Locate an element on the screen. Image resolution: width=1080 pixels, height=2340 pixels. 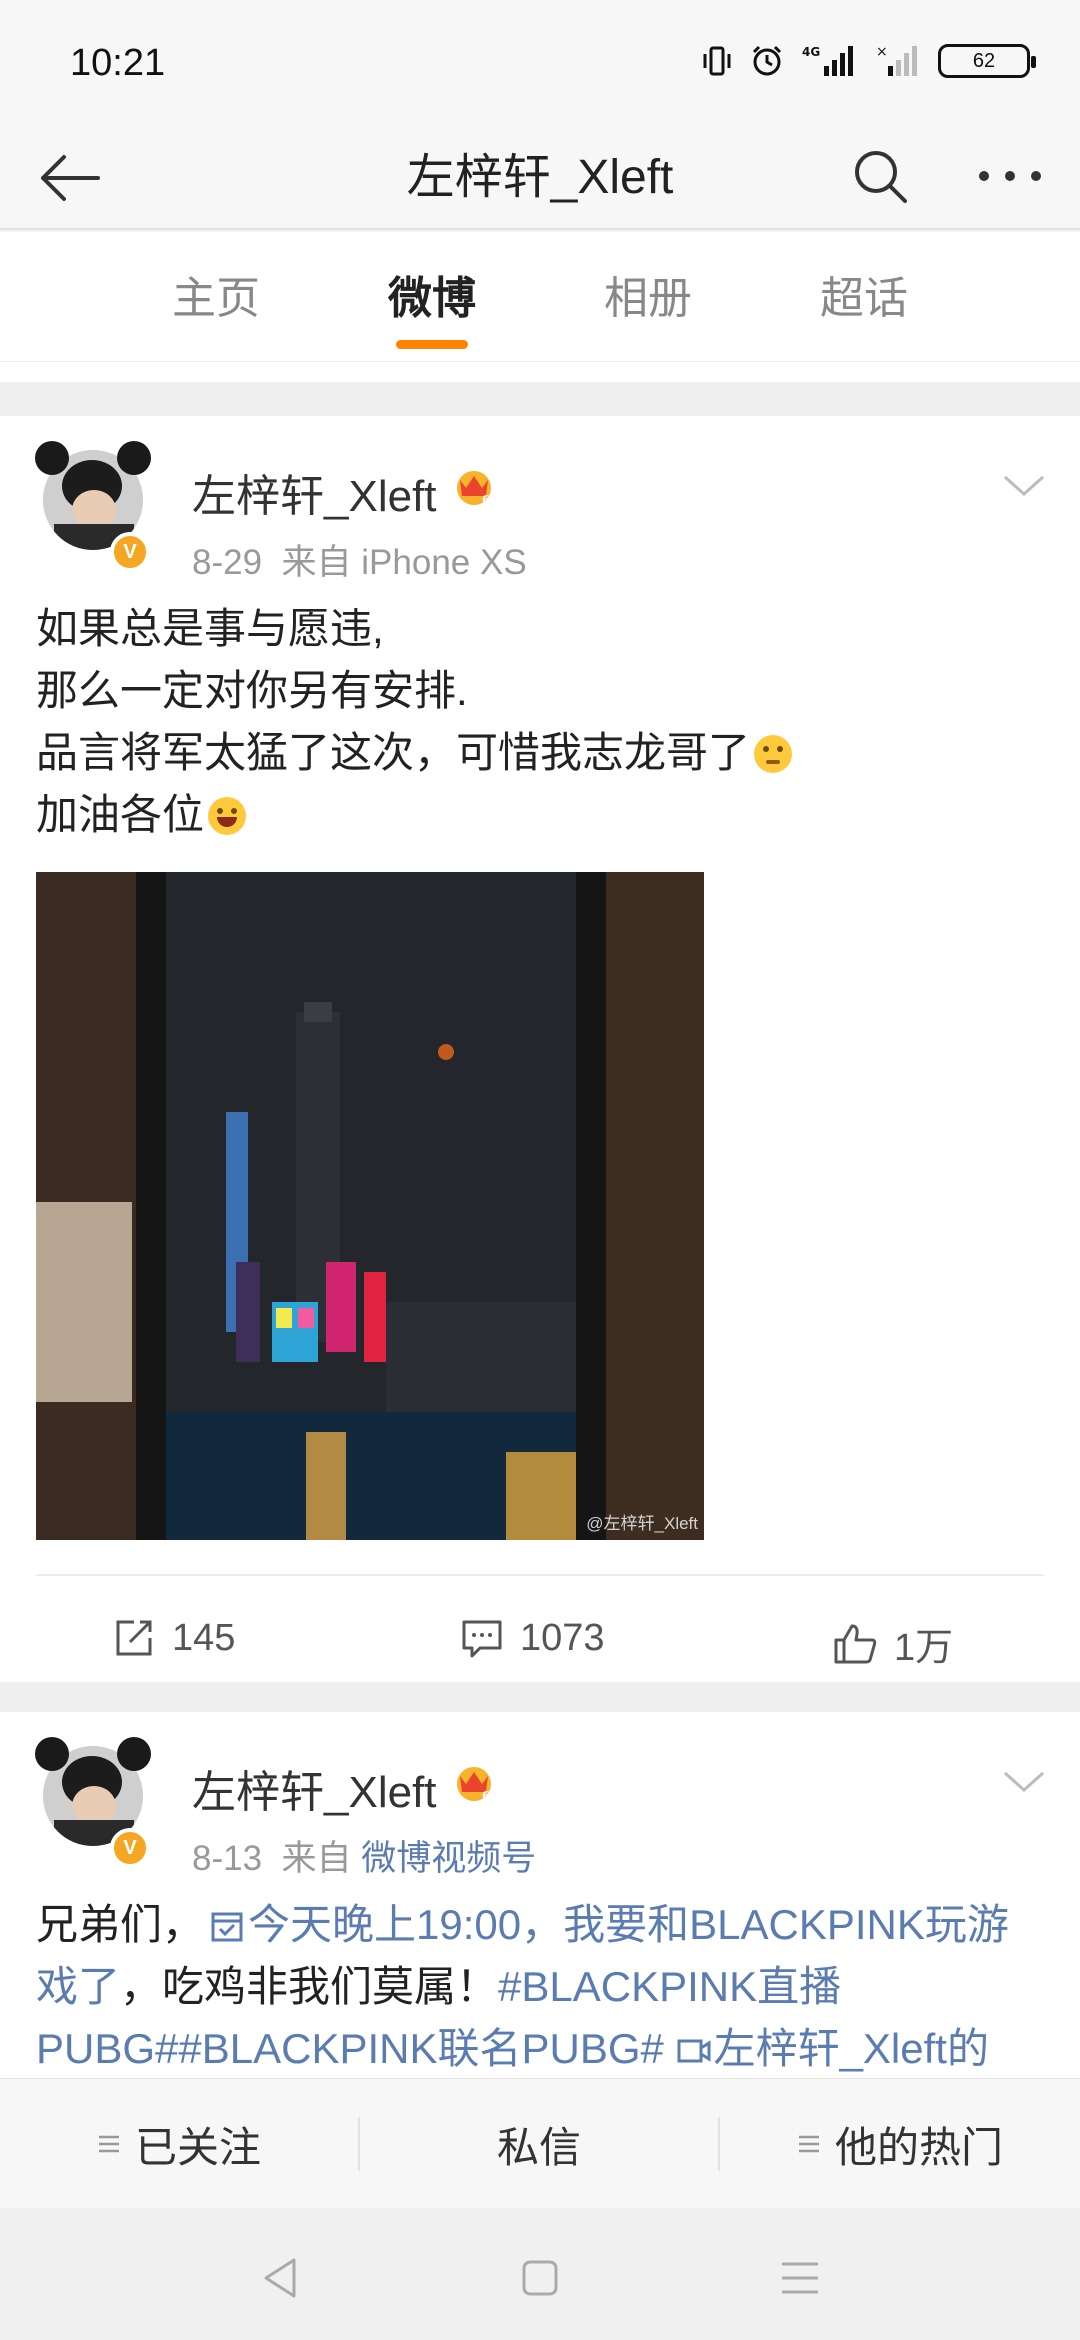
menu-recents-icon is located at coordinates (800, 2278).